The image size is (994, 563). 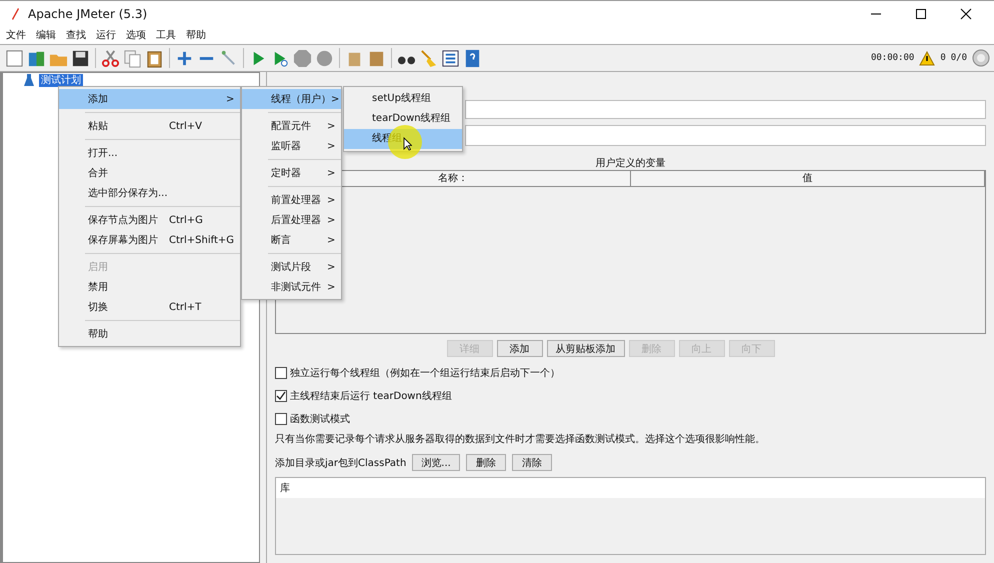 I want to click on classpath-button: 清除, so click(x=532, y=462).